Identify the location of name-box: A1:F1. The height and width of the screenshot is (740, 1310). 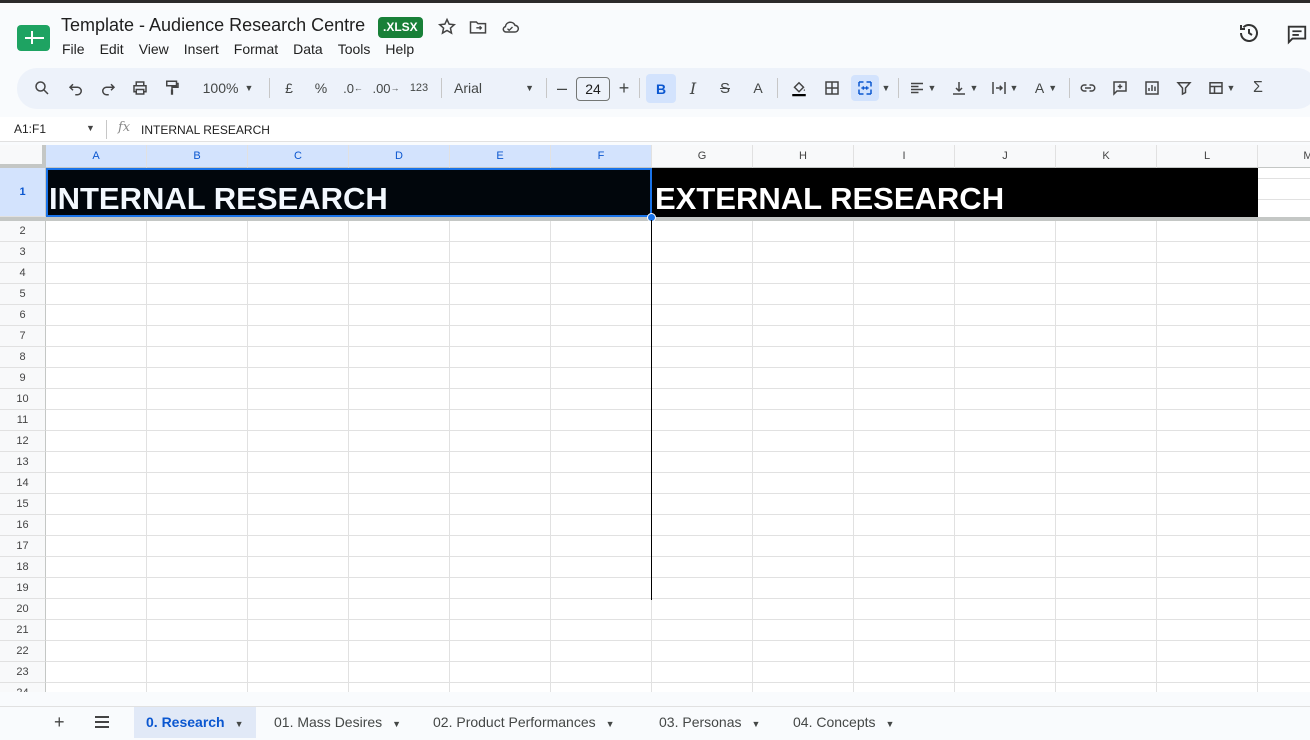
(30, 129).